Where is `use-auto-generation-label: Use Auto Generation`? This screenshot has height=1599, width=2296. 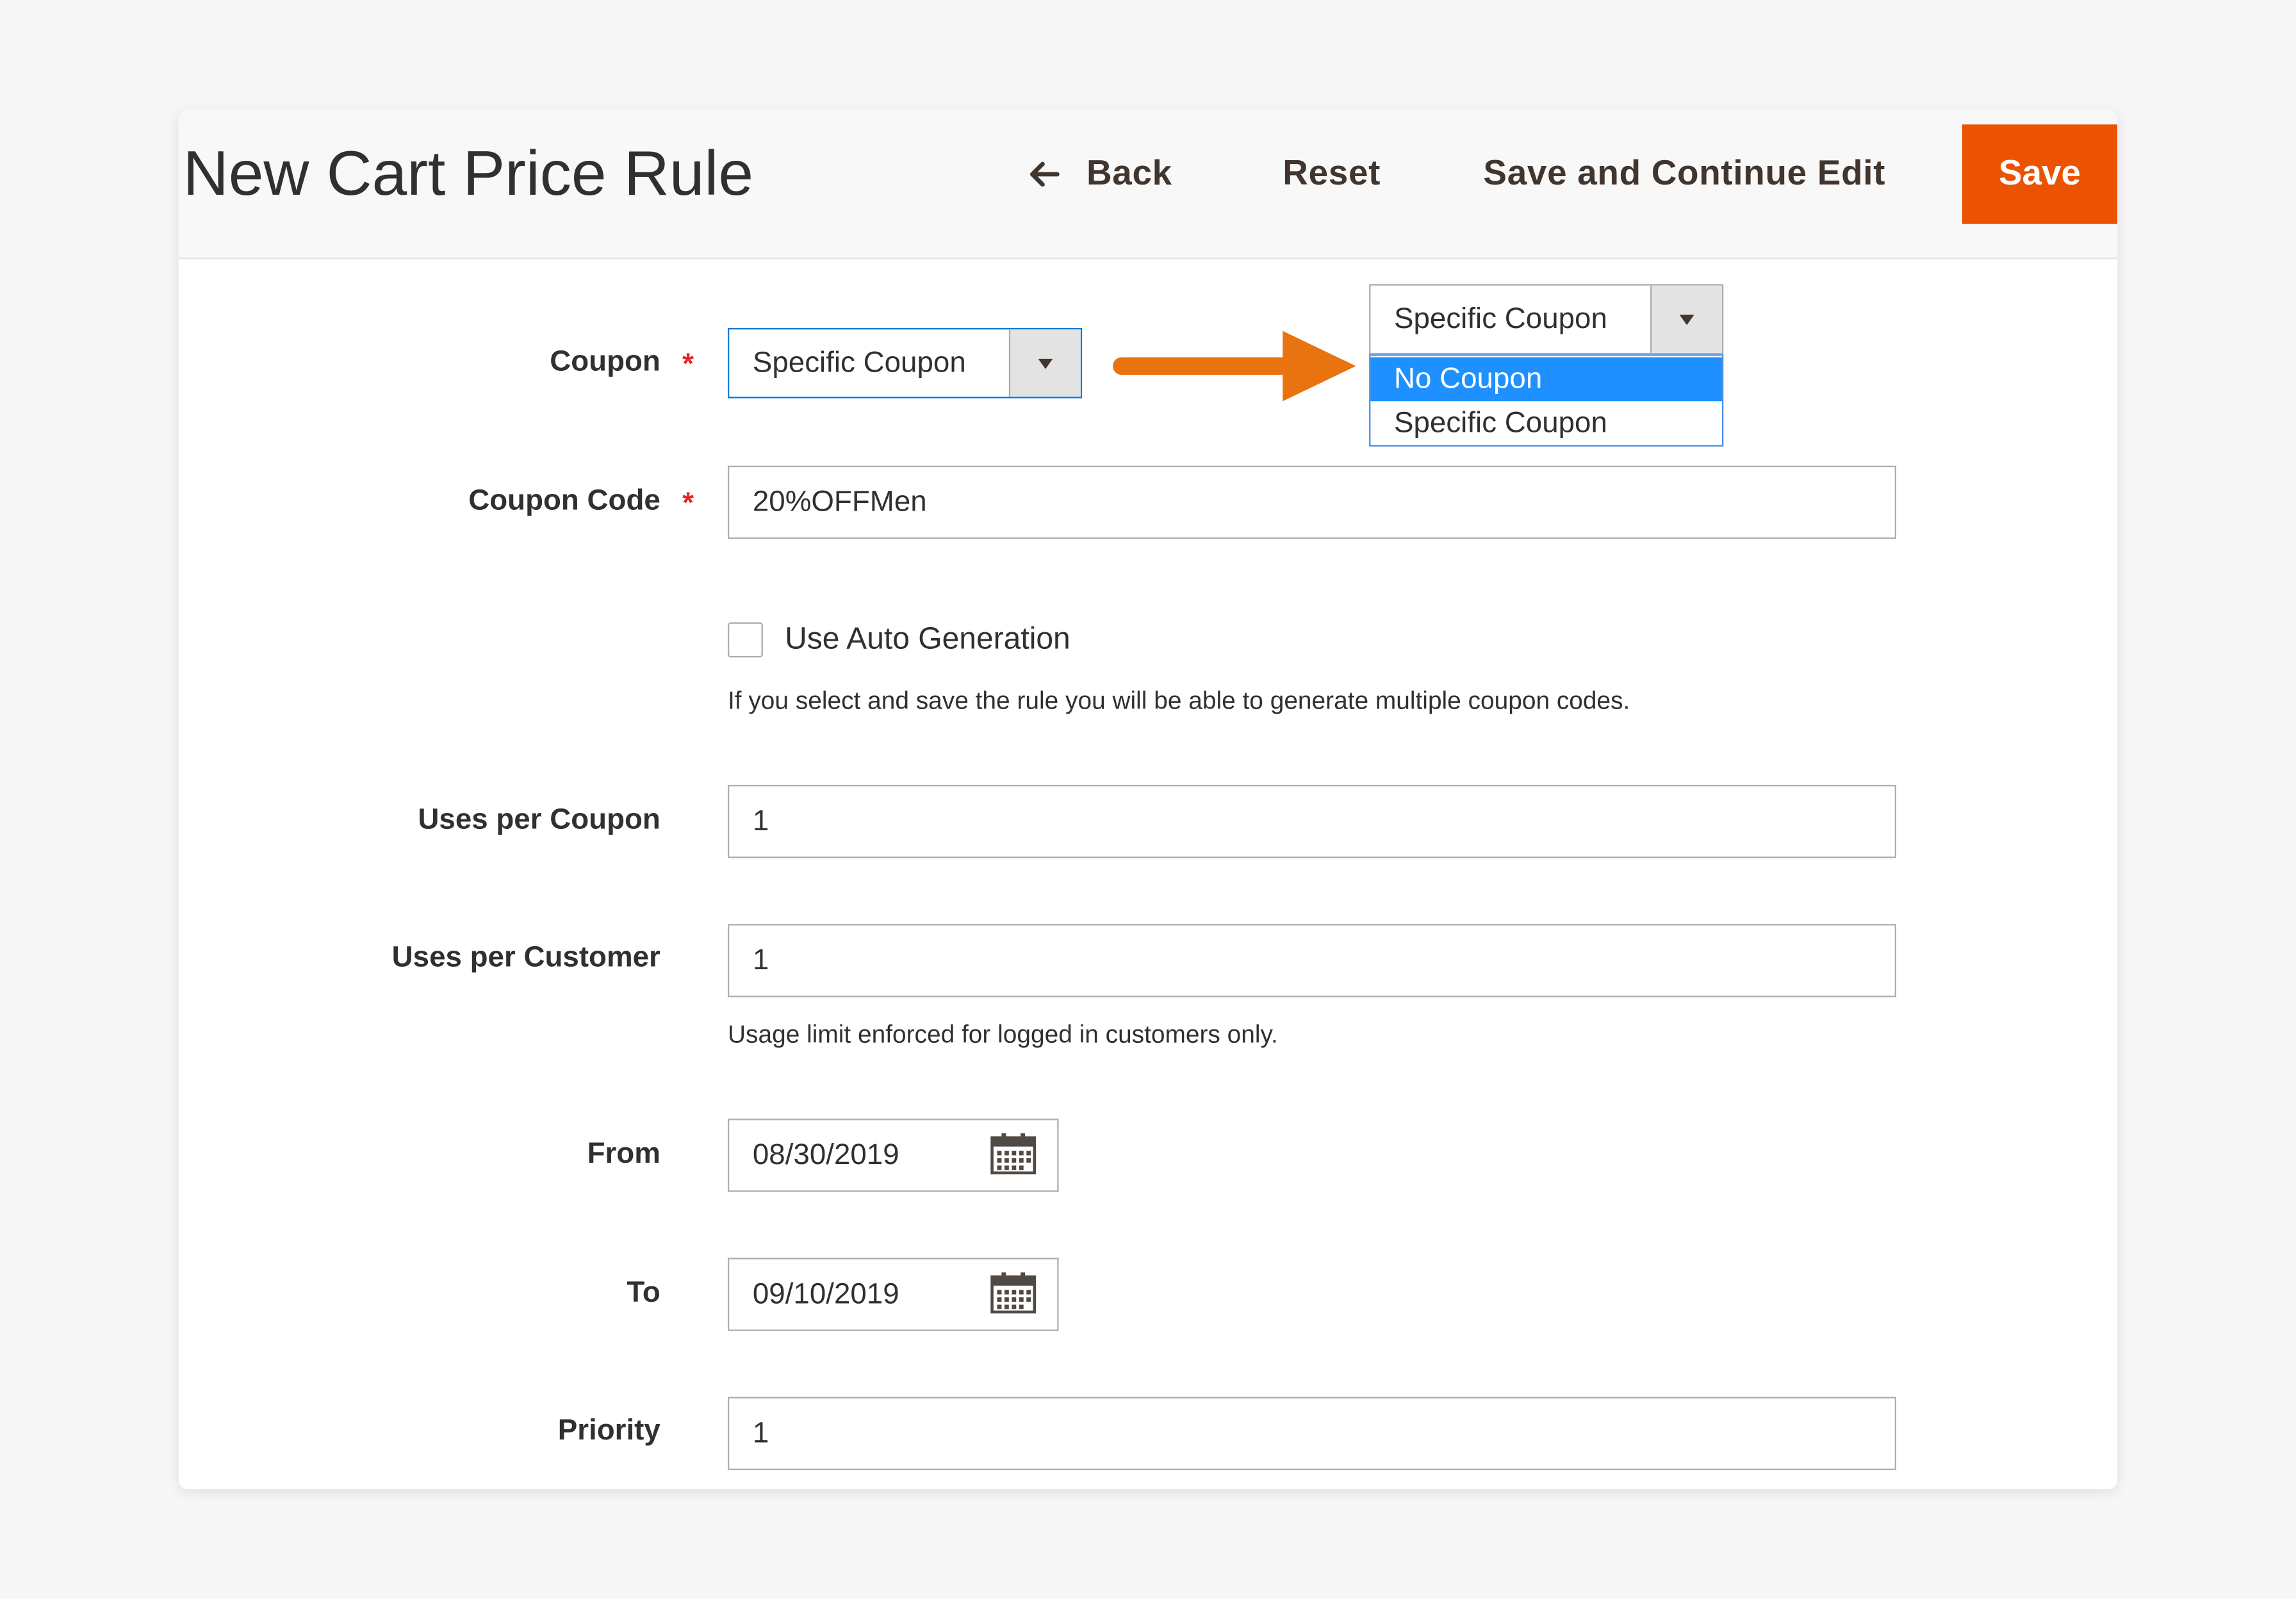 use-auto-generation-label: Use Auto Generation is located at coordinates (927, 639).